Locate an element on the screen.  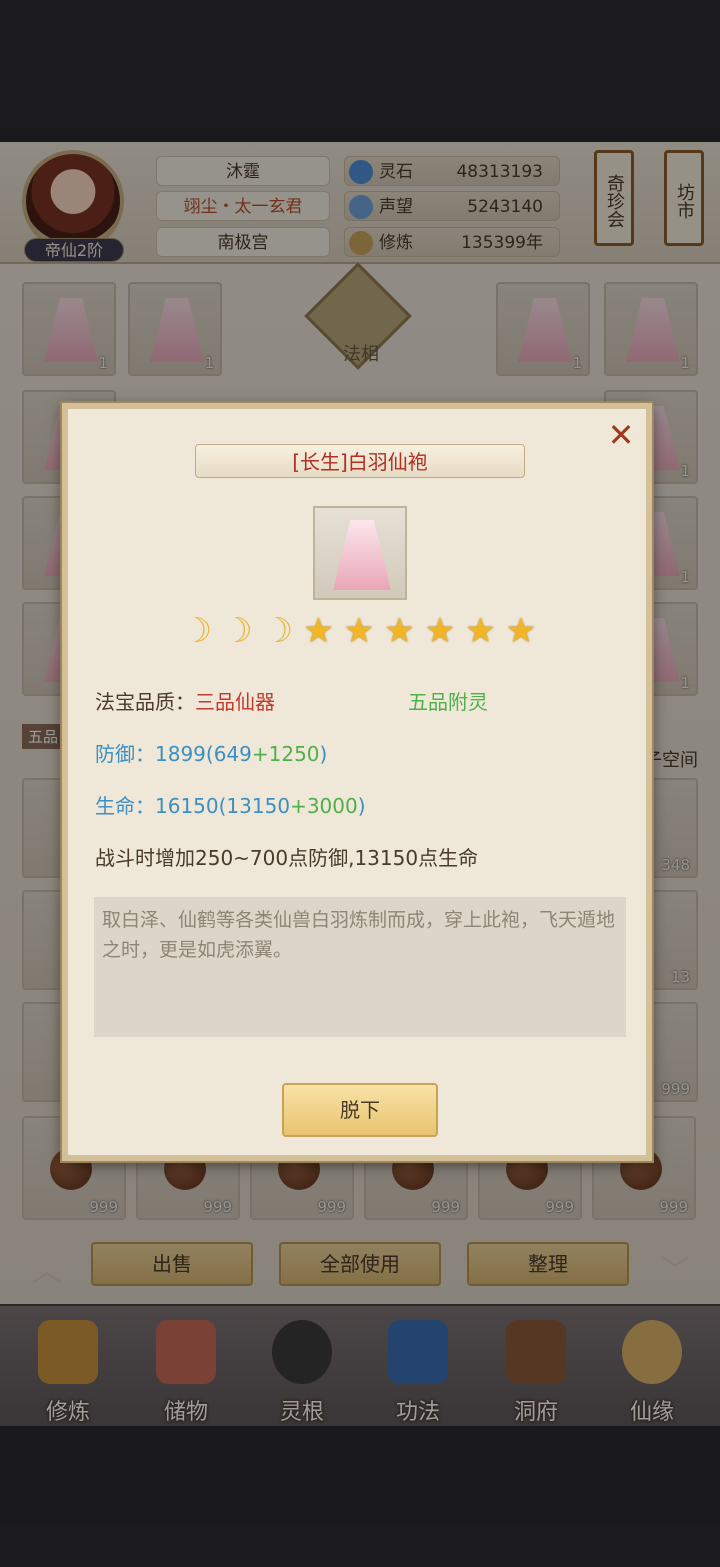
item-preview is located at coordinates (360, 553).